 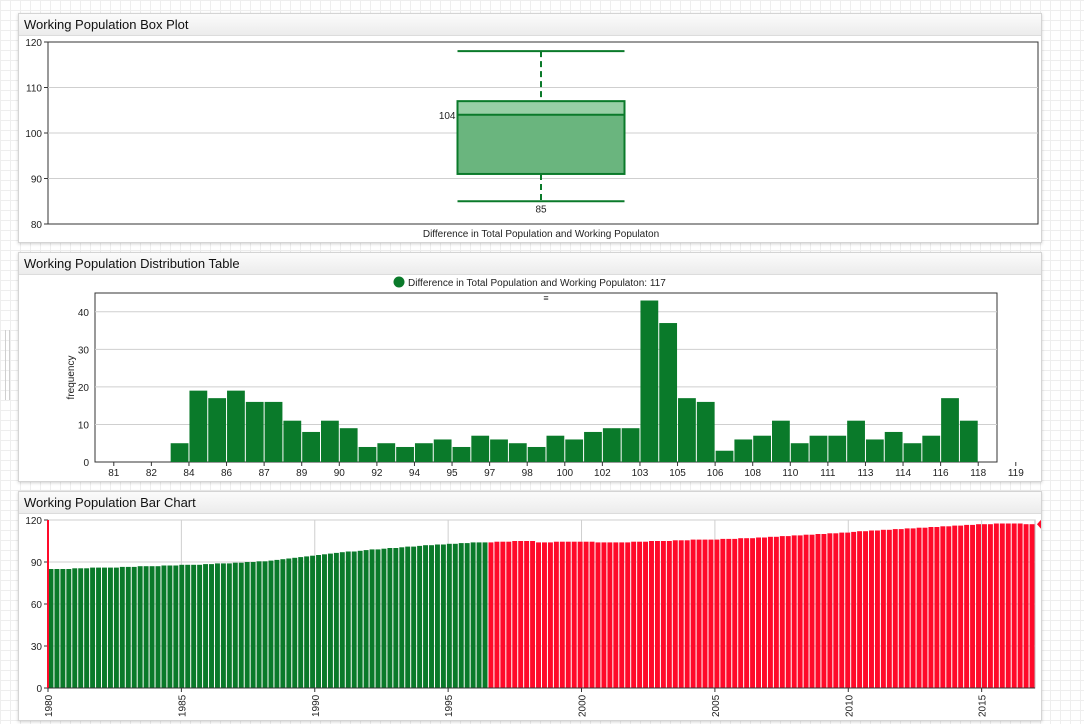 I want to click on menu-icon: ≡, so click(x=545, y=298).